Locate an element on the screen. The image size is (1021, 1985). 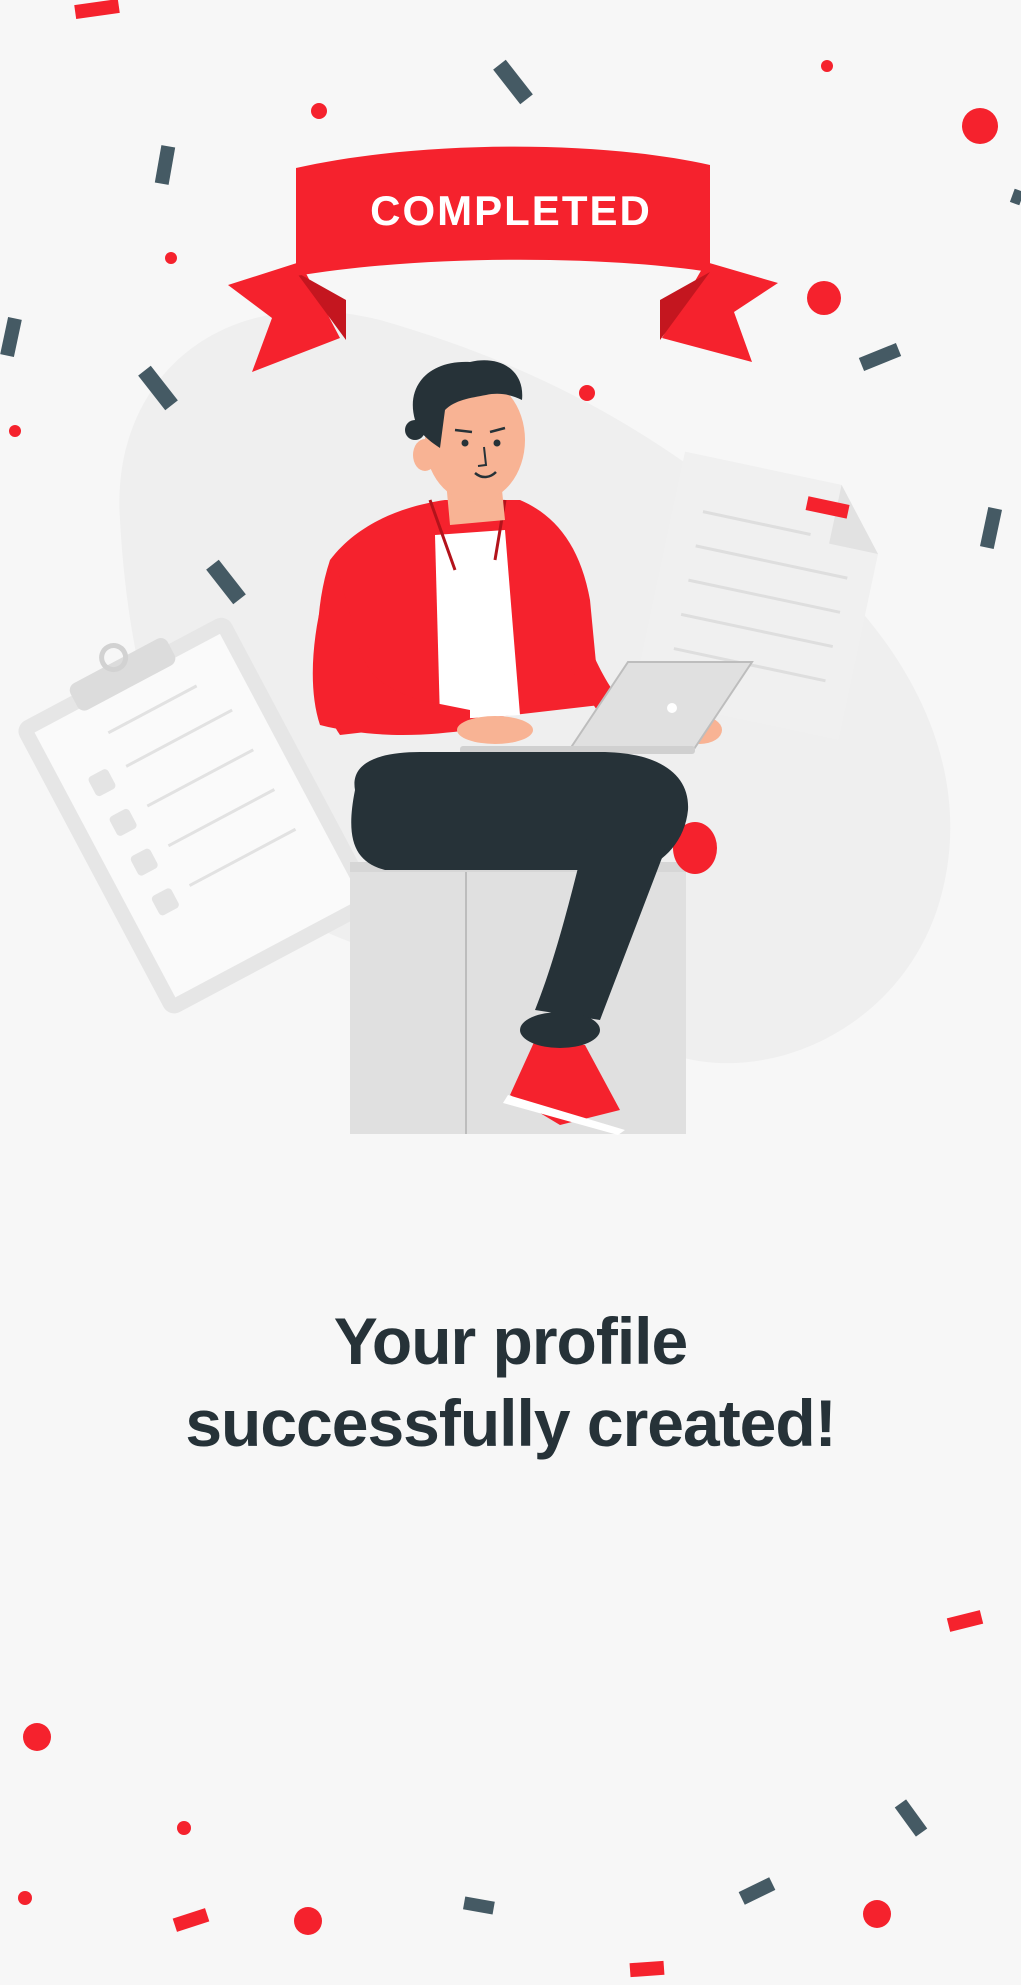
success-message: Your profile successfully created! is located at coordinates (510, 1382).